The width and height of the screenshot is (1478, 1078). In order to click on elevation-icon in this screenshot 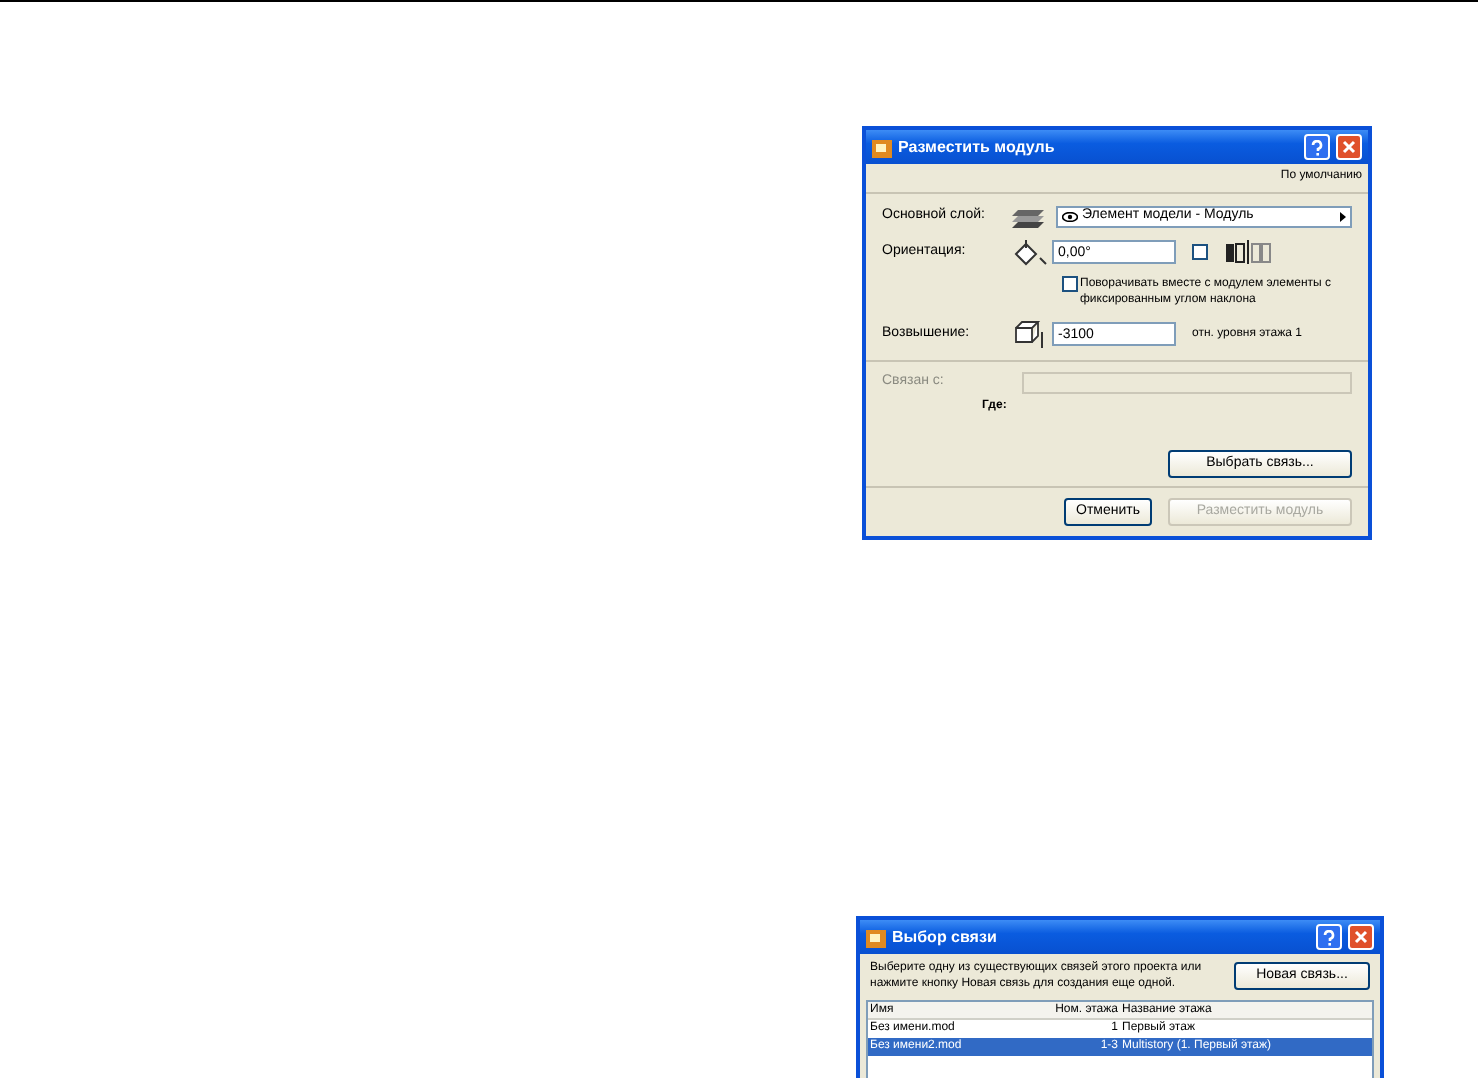, I will do `click(1030, 334)`.